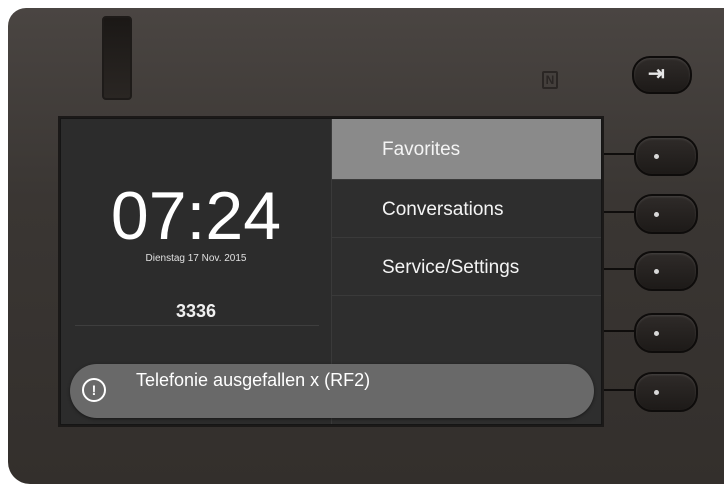 The width and height of the screenshot is (724, 486). I want to click on date-label: Dienstag 17 Nov. 2015, so click(196, 258).